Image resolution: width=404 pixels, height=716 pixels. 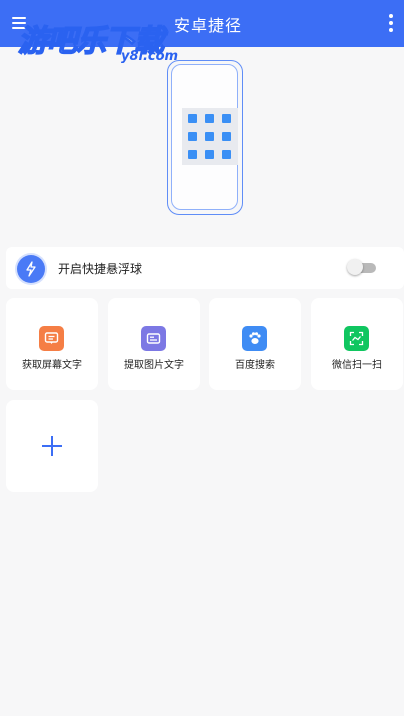 What do you see at coordinates (391, 23) in the screenshot?
I see `more-vertical-icon` at bounding box center [391, 23].